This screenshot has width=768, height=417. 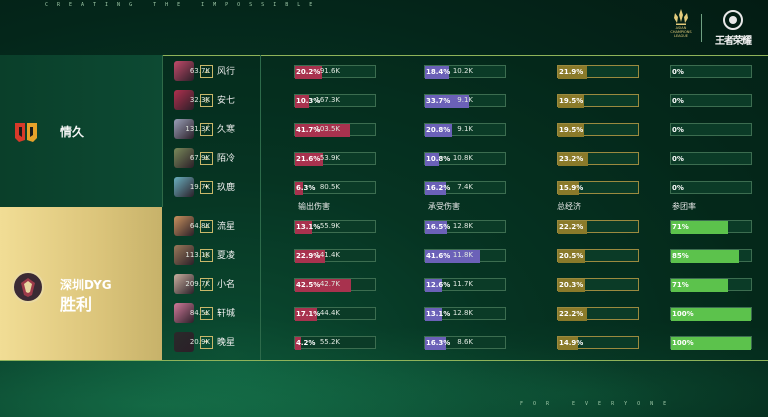 I want to click on table-row: ◎ 夏凌 113.1K 22.9% 141.4K 41.6% 11.8K 20.5% 85%, so click(x=465, y=254).